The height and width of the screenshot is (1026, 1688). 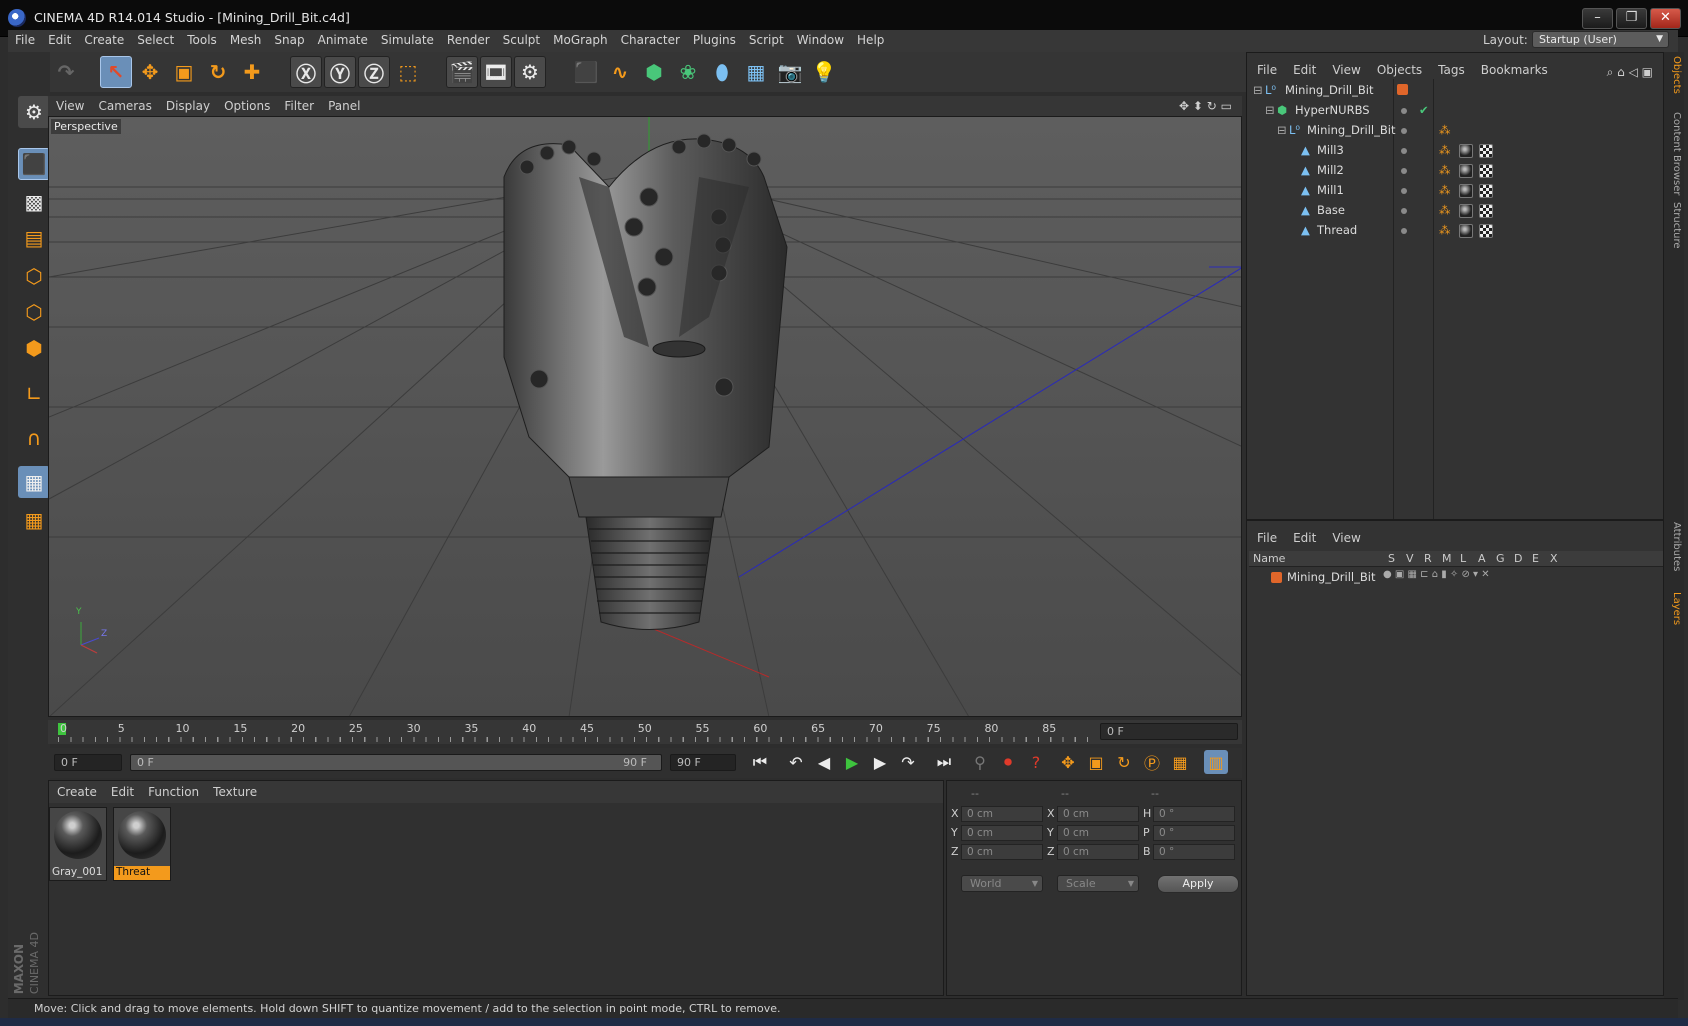 I want to click on time-range-slider: 0 F 90 F, so click(x=396, y=762).